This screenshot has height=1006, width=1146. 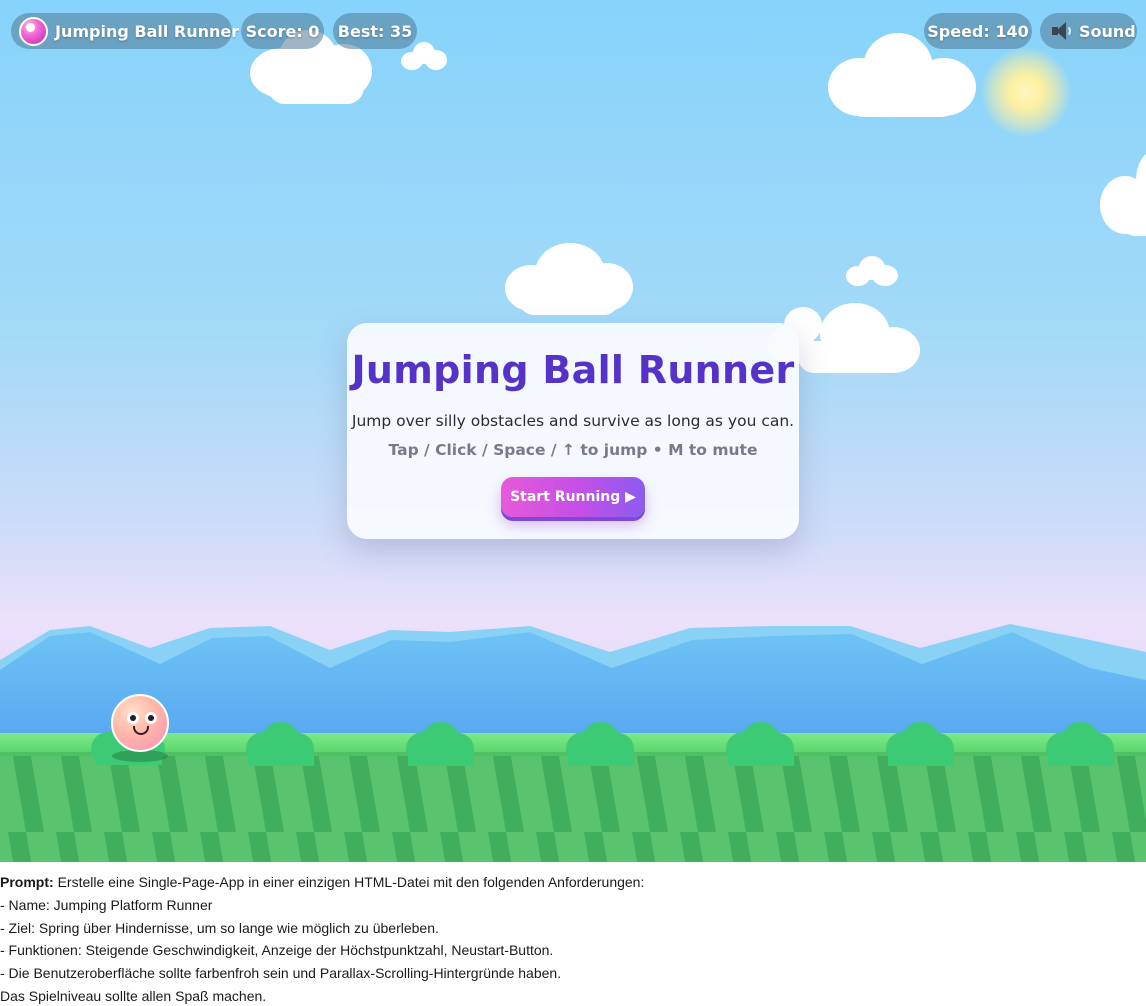 What do you see at coordinates (1107, 31) in the screenshot?
I see `sound-label: Sound` at bounding box center [1107, 31].